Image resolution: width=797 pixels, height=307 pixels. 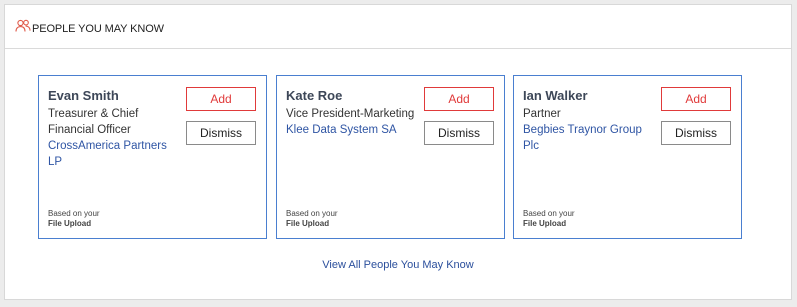 I want to click on panel-title: PEOPLE YOU MAY KNOW, so click(x=98, y=29).